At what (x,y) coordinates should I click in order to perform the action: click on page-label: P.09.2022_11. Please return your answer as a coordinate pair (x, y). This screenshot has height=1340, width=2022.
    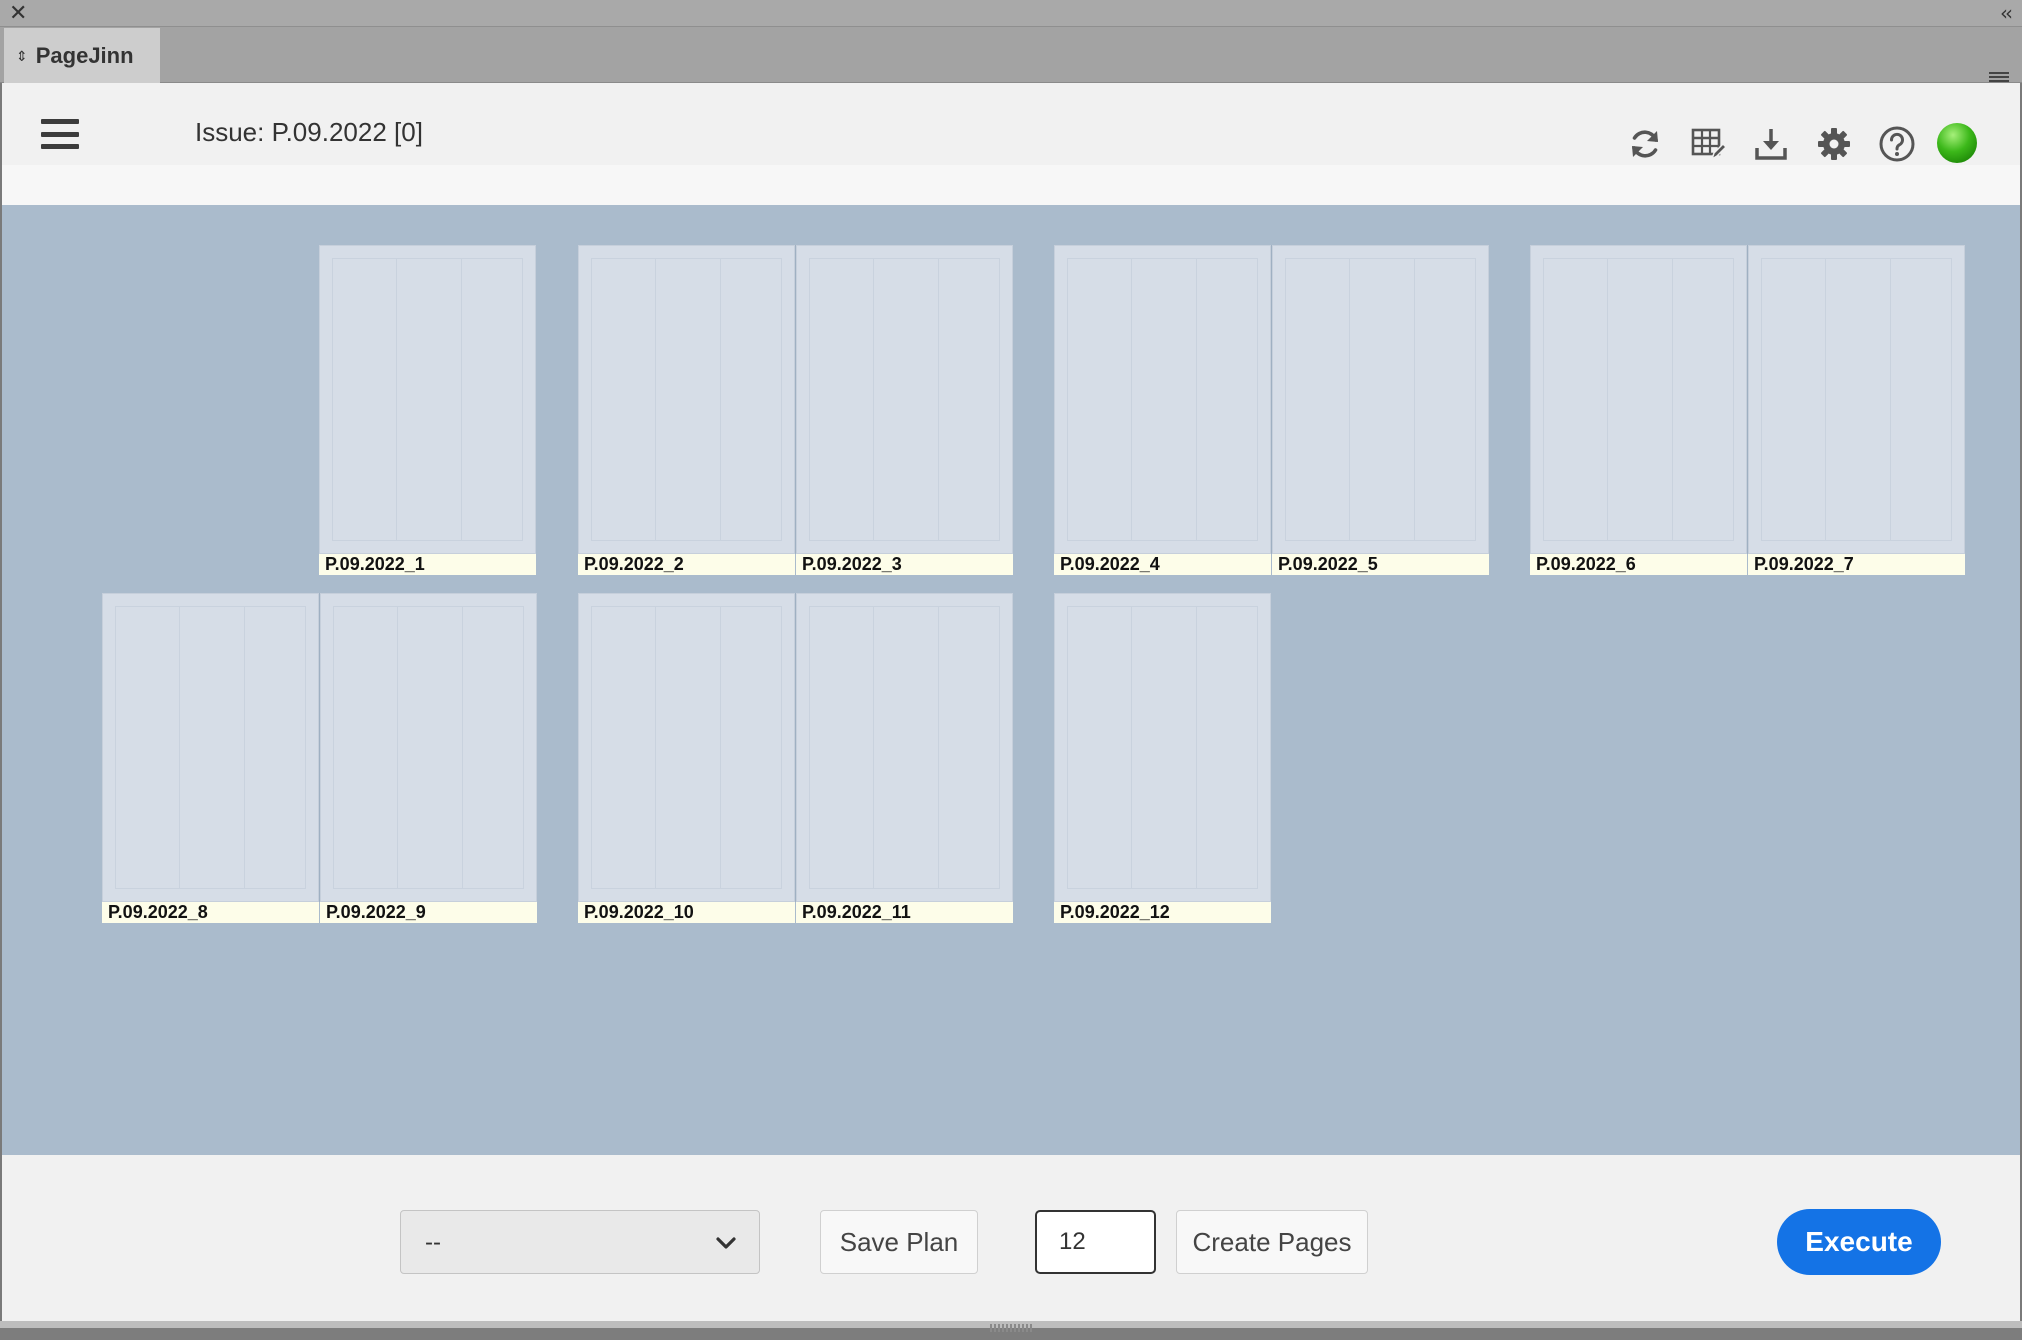
    Looking at the image, I should click on (904, 912).